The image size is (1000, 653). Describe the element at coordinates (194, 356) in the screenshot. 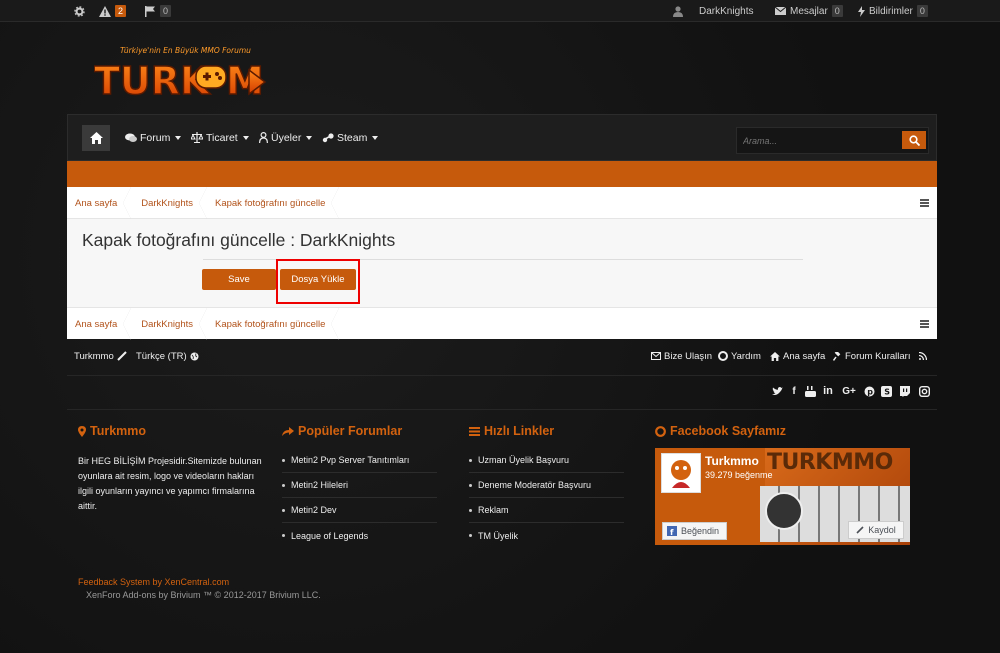

I see `globe-icon` at that location.